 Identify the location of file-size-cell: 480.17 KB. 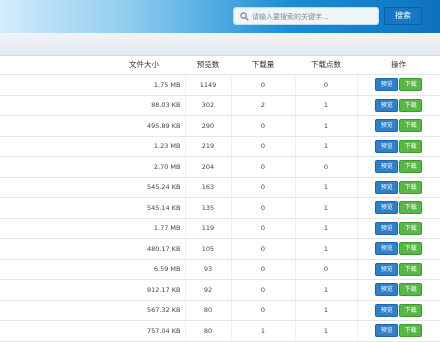
(93, 249).